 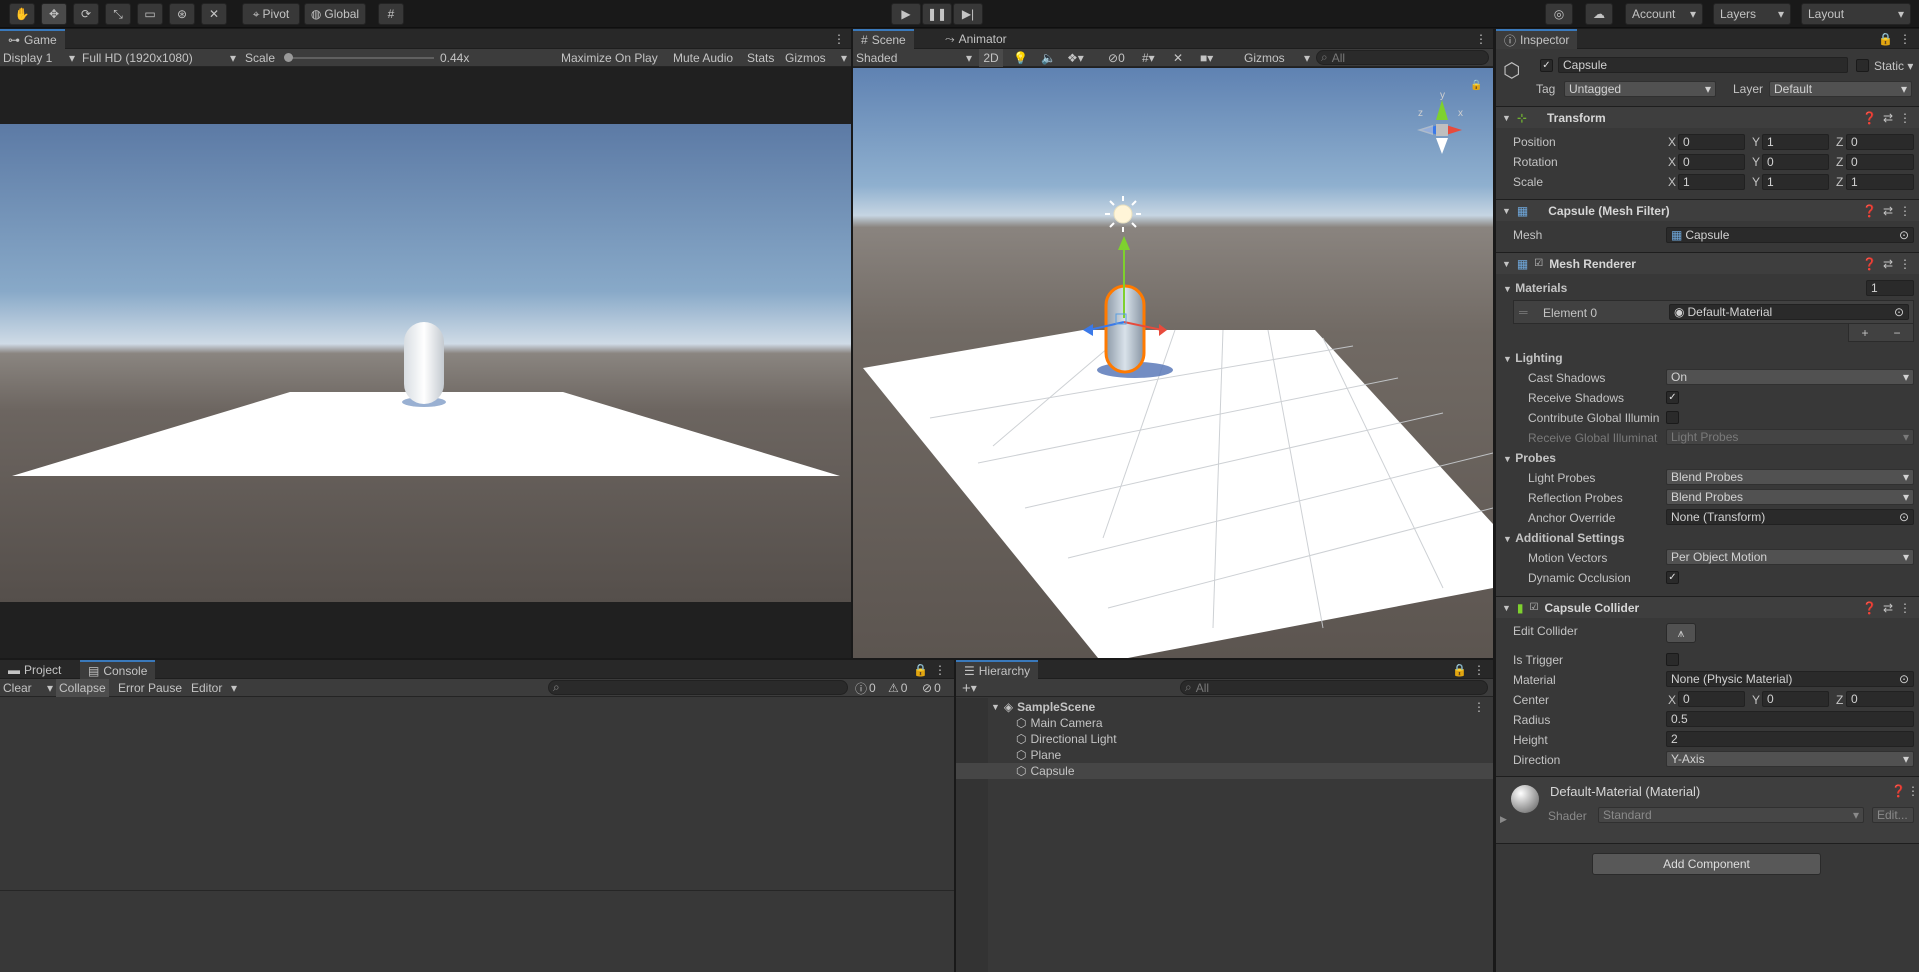 What do you see at coordinates (54, 14) in the screenshot?
I see `move-tool-button: ✥` at bounding box center [54, 14].